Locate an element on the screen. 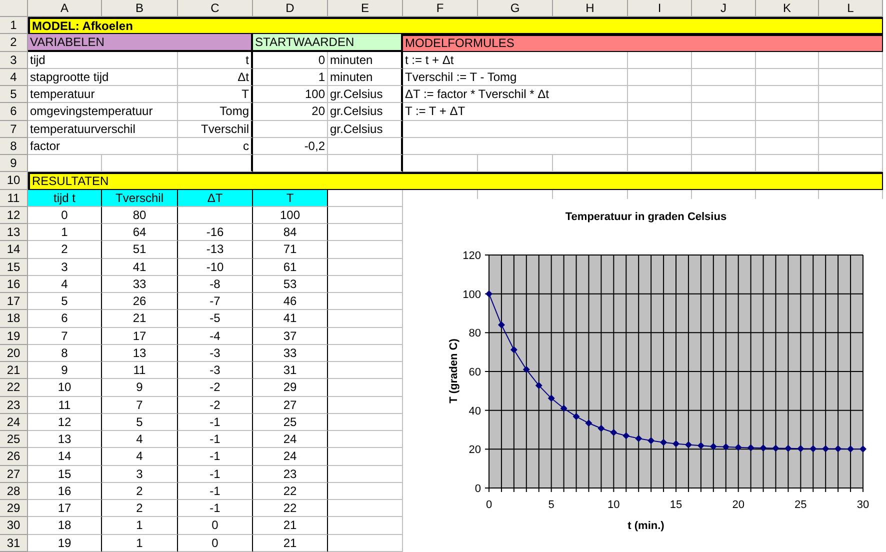 The image size is (886, 552). row-header: 14 is located at coordinates (14, 249).